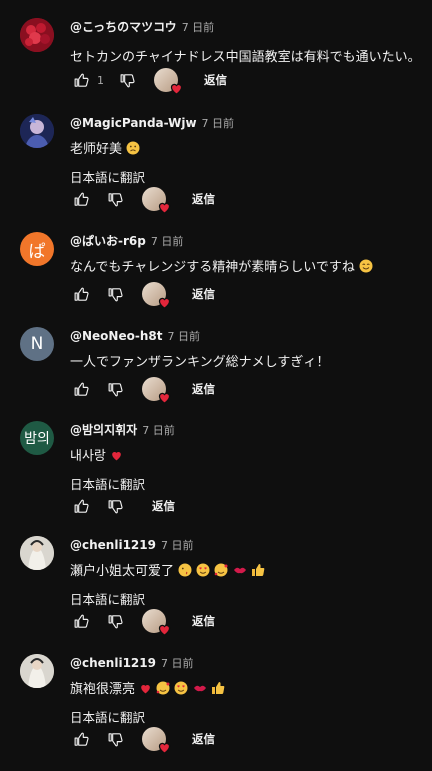 The width and height of the screenshot is (432, 771). What do you see at coordinates (248, 573) in the screenshot?
I see `comment-text: 瀬户小姐太可爱了` at bounding box center [248, 573].